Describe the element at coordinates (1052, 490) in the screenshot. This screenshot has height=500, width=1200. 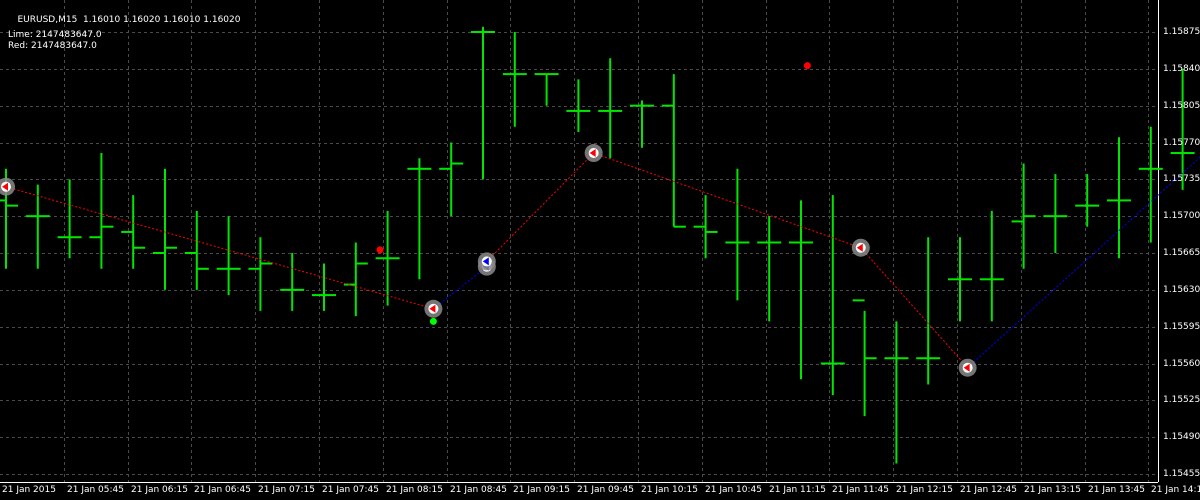
I see `time-label: 21 Jan 13:15` at that location.